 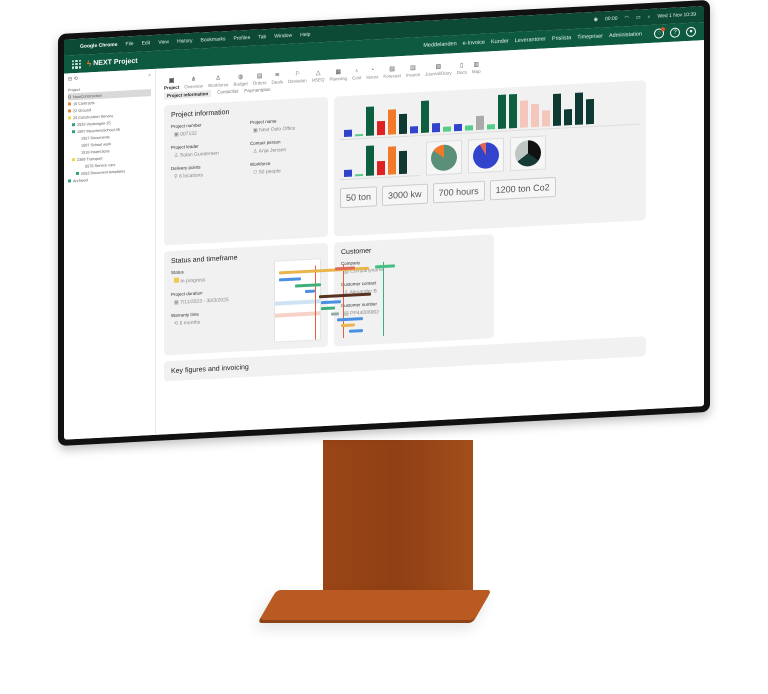 What do you see at coordinates (130, 44) in the screenshot?
I see `os-menu-file: File` at bounding box center [130, 44].